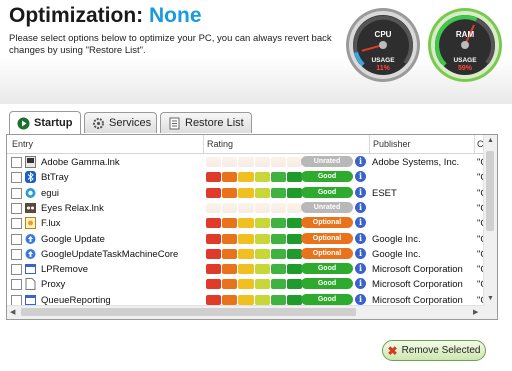  Describe the element at coordinates (490, 298) in the screenshot. I see `scroll-down-icon: ▼` at that location.